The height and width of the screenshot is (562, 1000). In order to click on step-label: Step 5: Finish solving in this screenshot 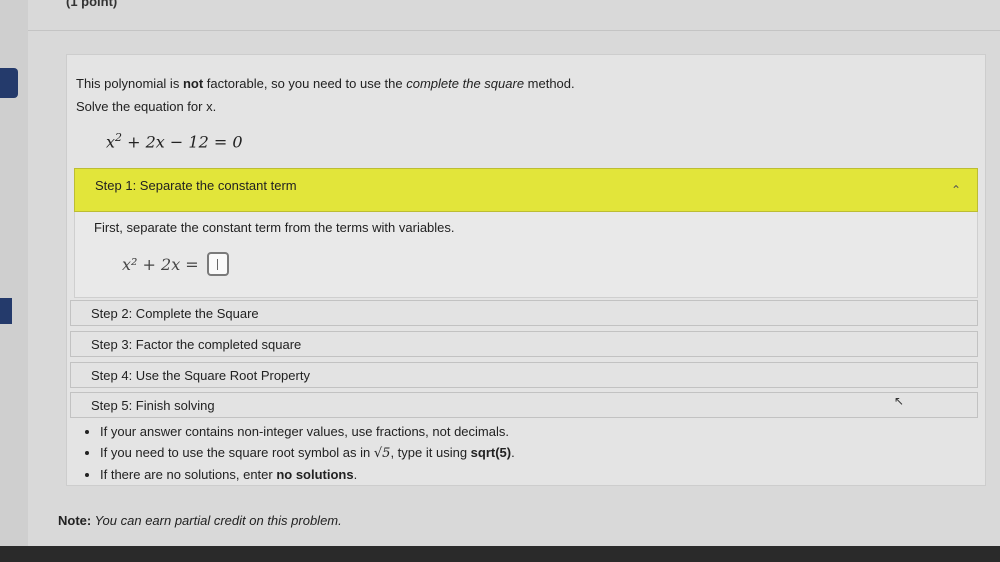, I will do `click(153, 405)`.